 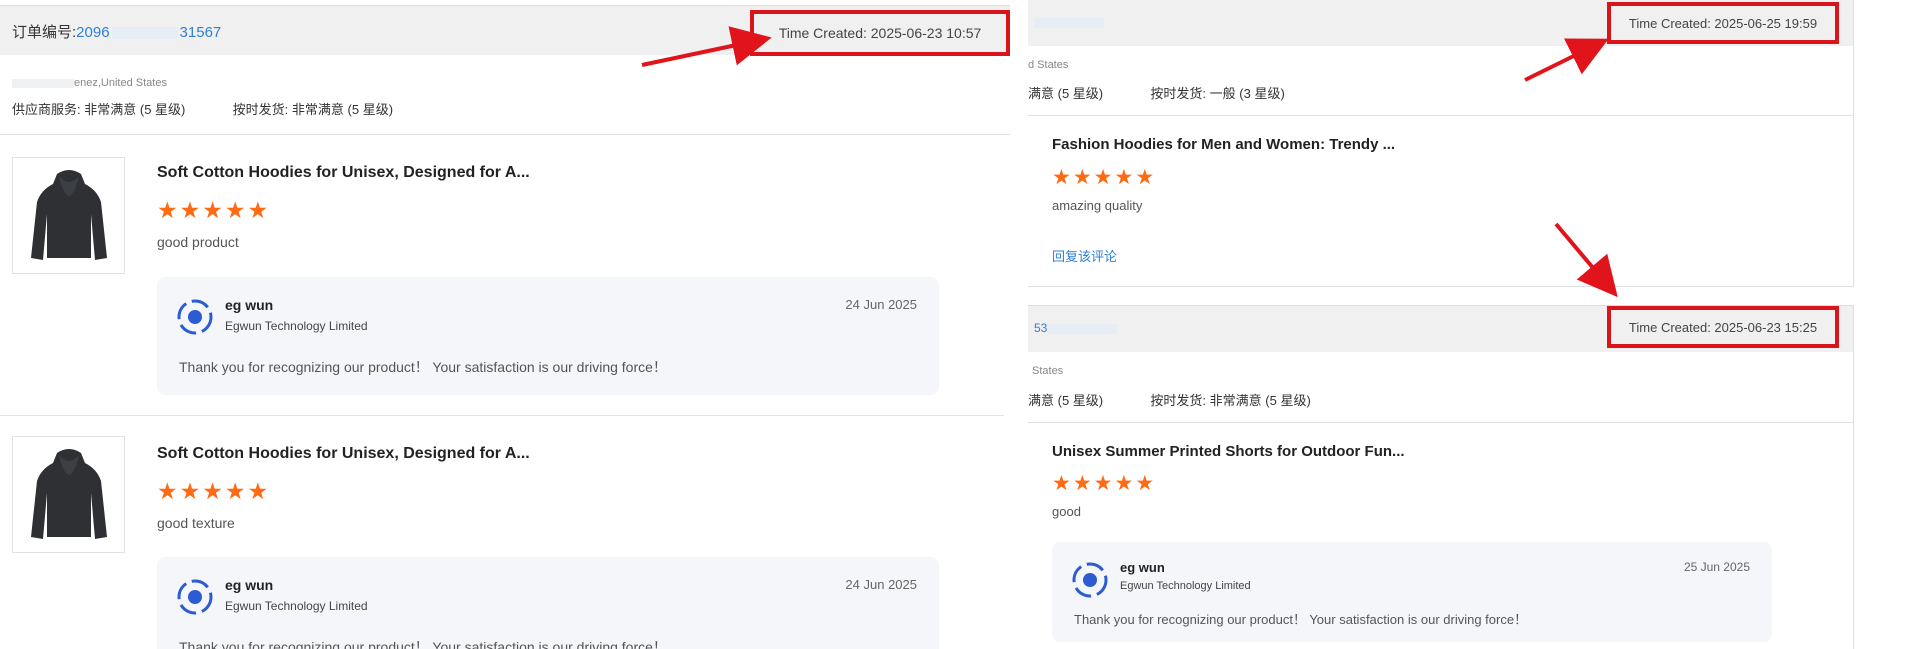 I want to click on order-number-link, so click(x=1069, y=22).